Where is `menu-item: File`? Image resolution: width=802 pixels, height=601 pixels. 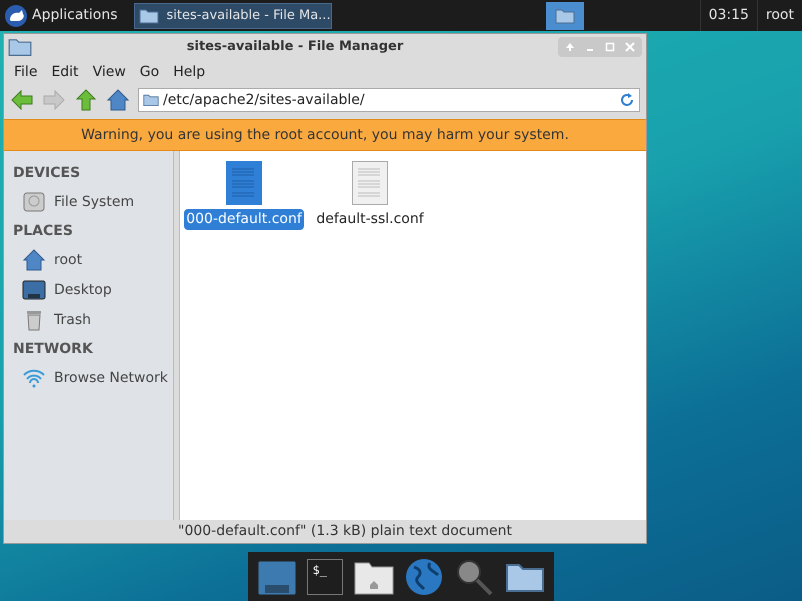
menu-item: File is located at coordinates (26, 72).